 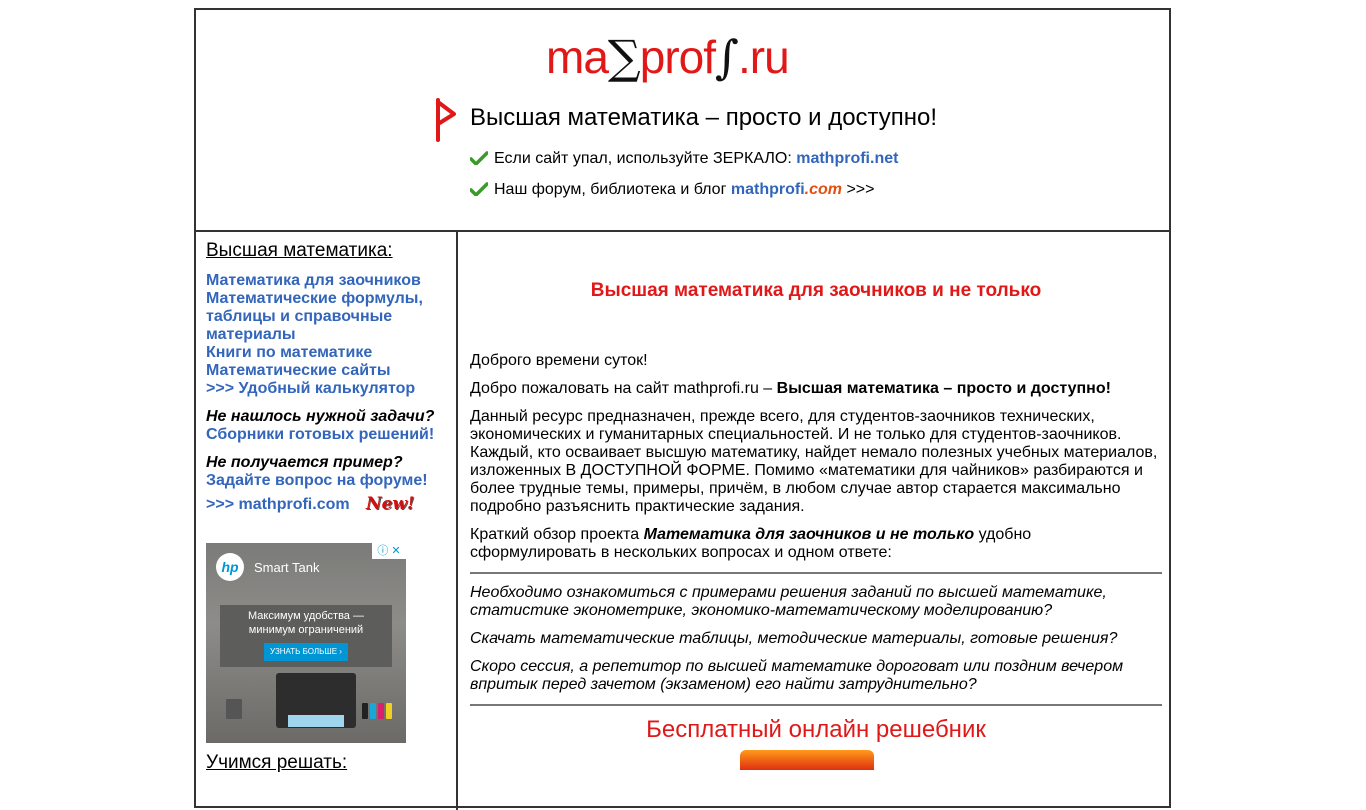 I want to click on sidebar-heading: Высшая математика:, so click(x=299, y=250).